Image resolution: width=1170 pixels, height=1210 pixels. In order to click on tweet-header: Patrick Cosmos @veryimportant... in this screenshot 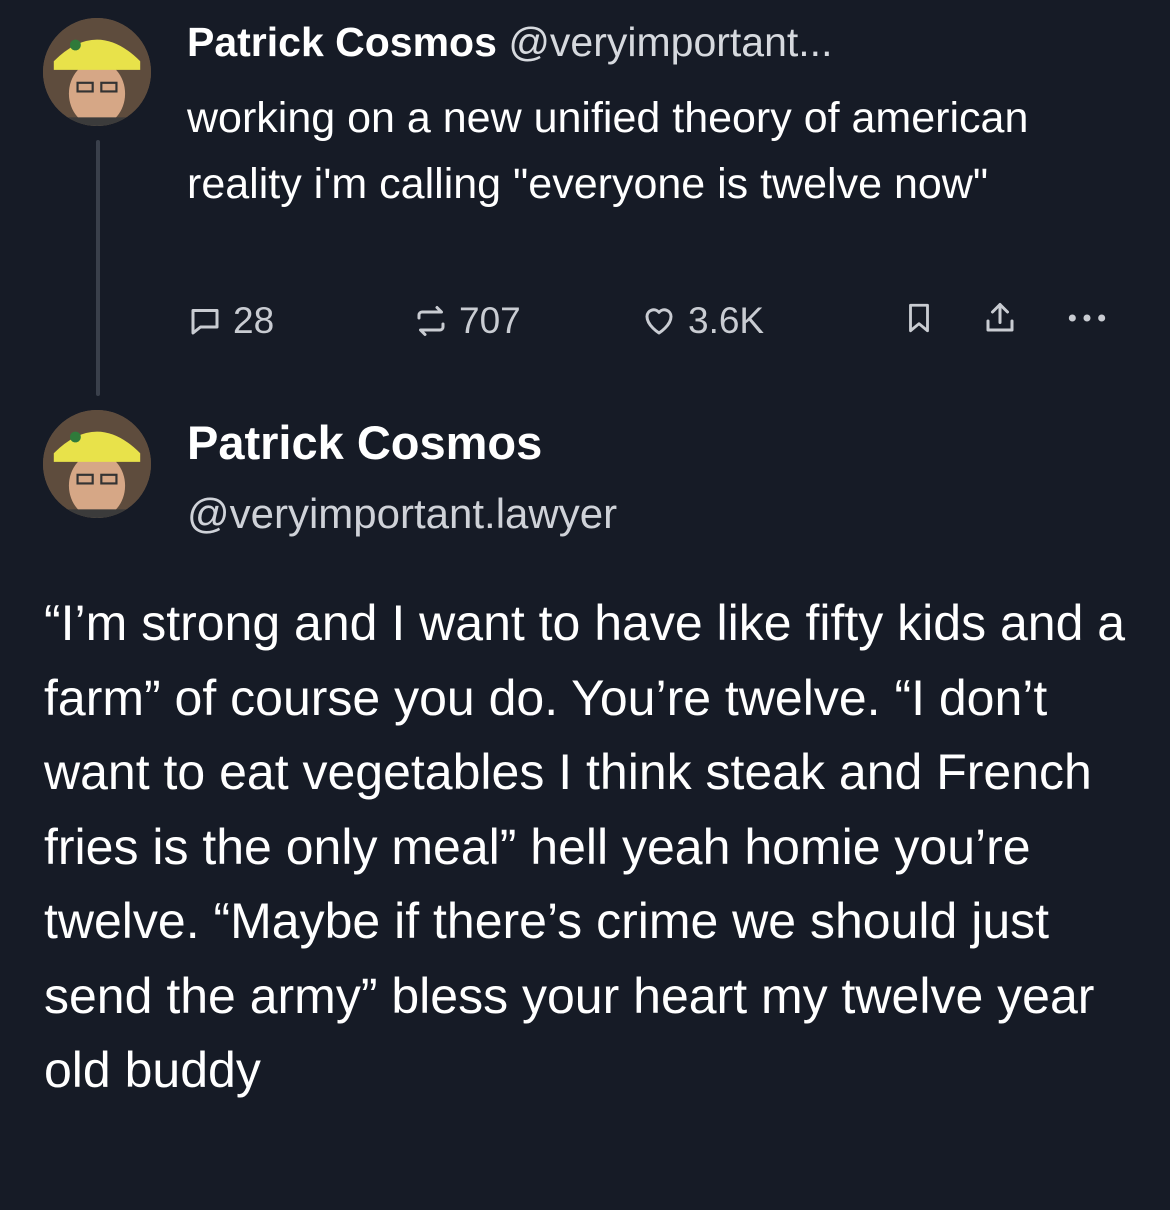, I will do `click(509, 42)`.